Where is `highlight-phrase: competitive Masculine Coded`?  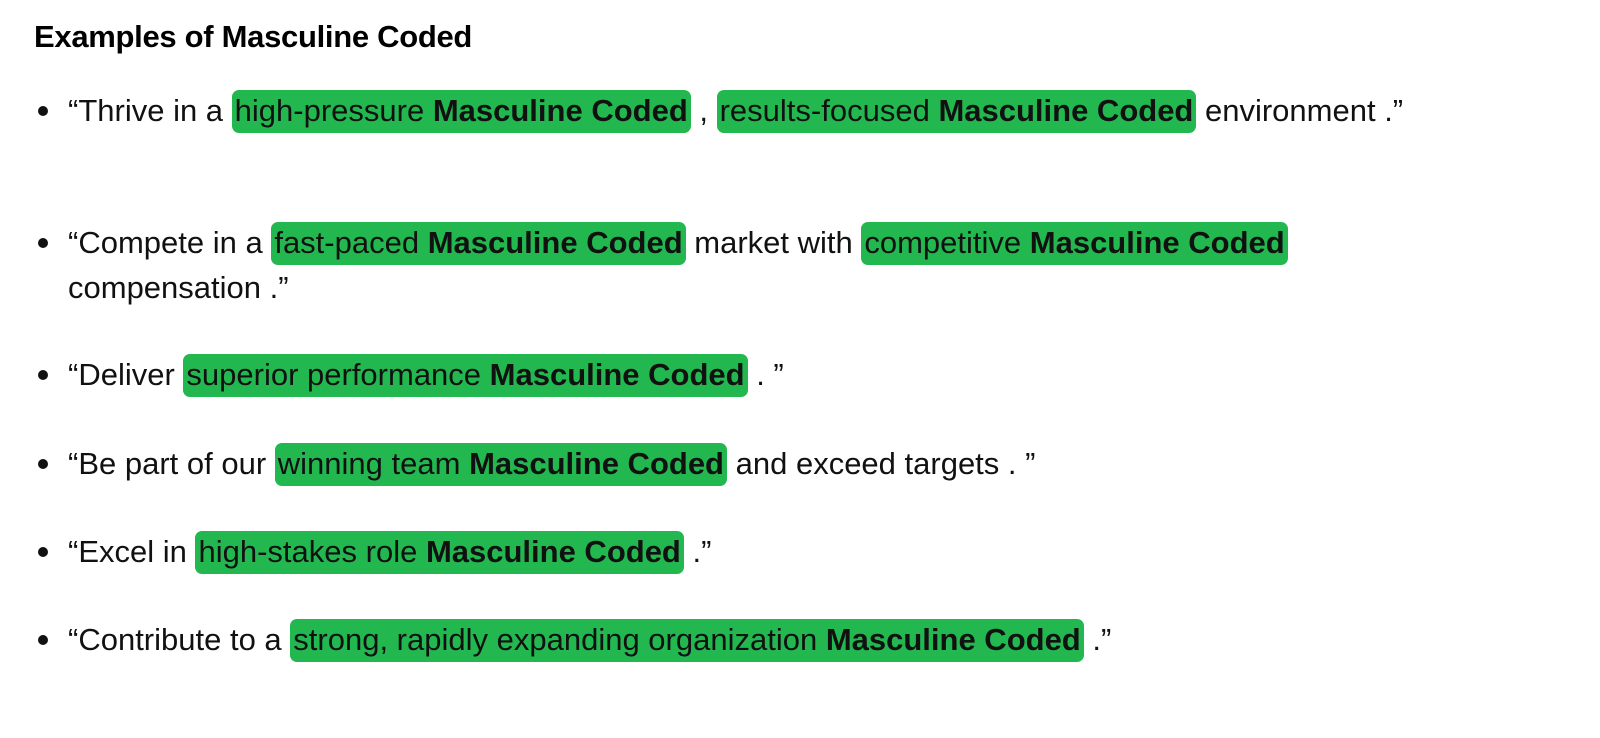
highlight-phrase: competitive Masculine Coded is located at coordinates (1074, 243).